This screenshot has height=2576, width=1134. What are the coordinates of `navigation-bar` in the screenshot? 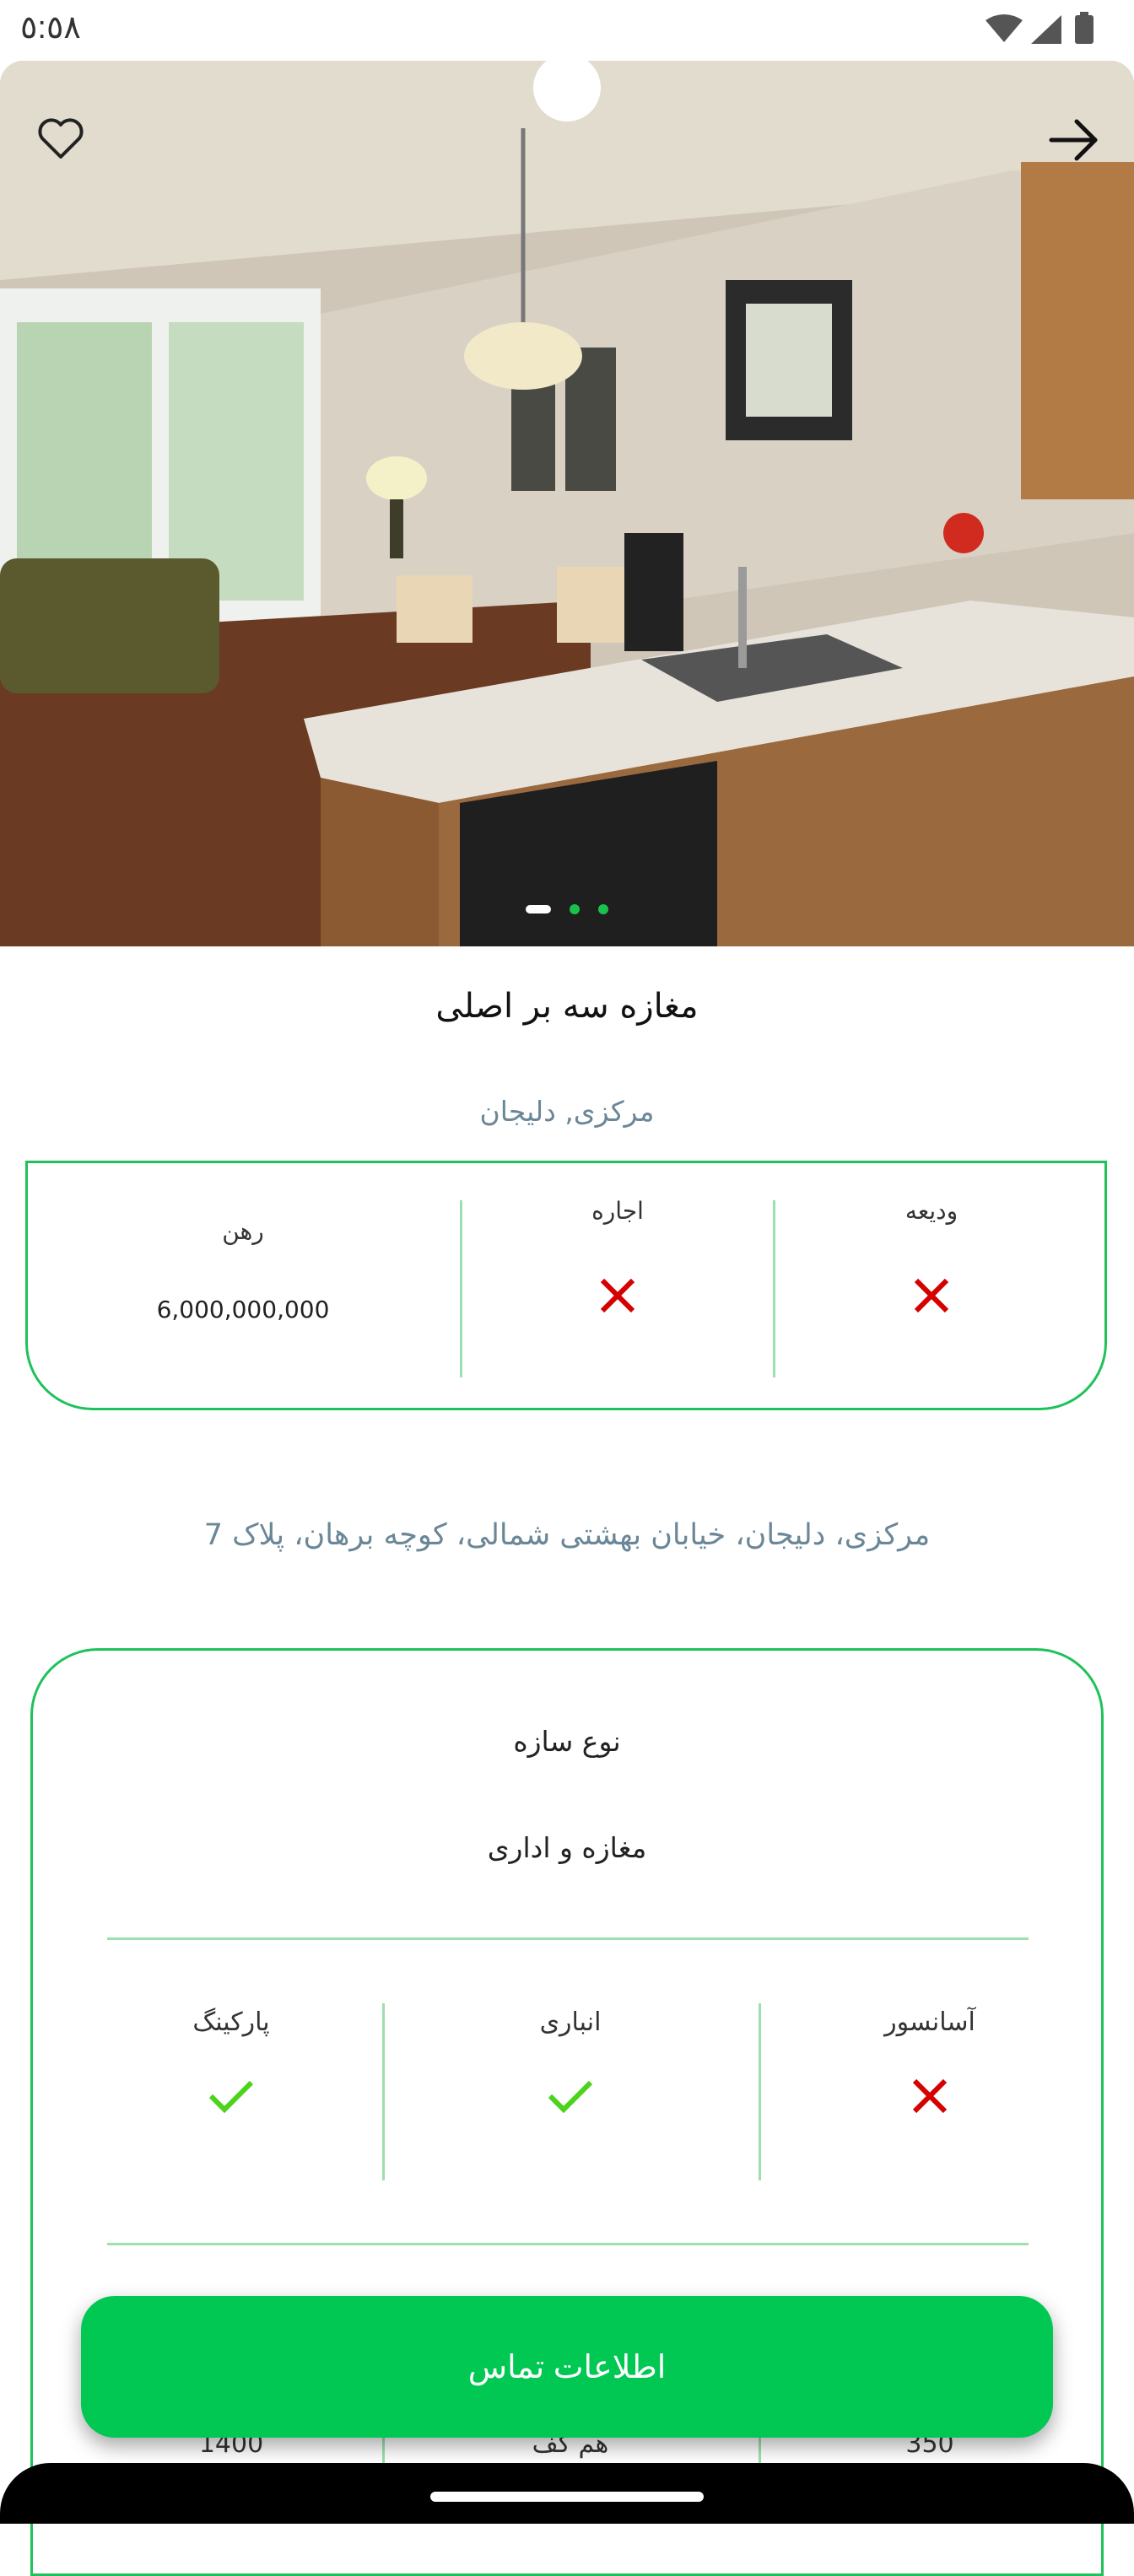 It's located at (567, 2493).